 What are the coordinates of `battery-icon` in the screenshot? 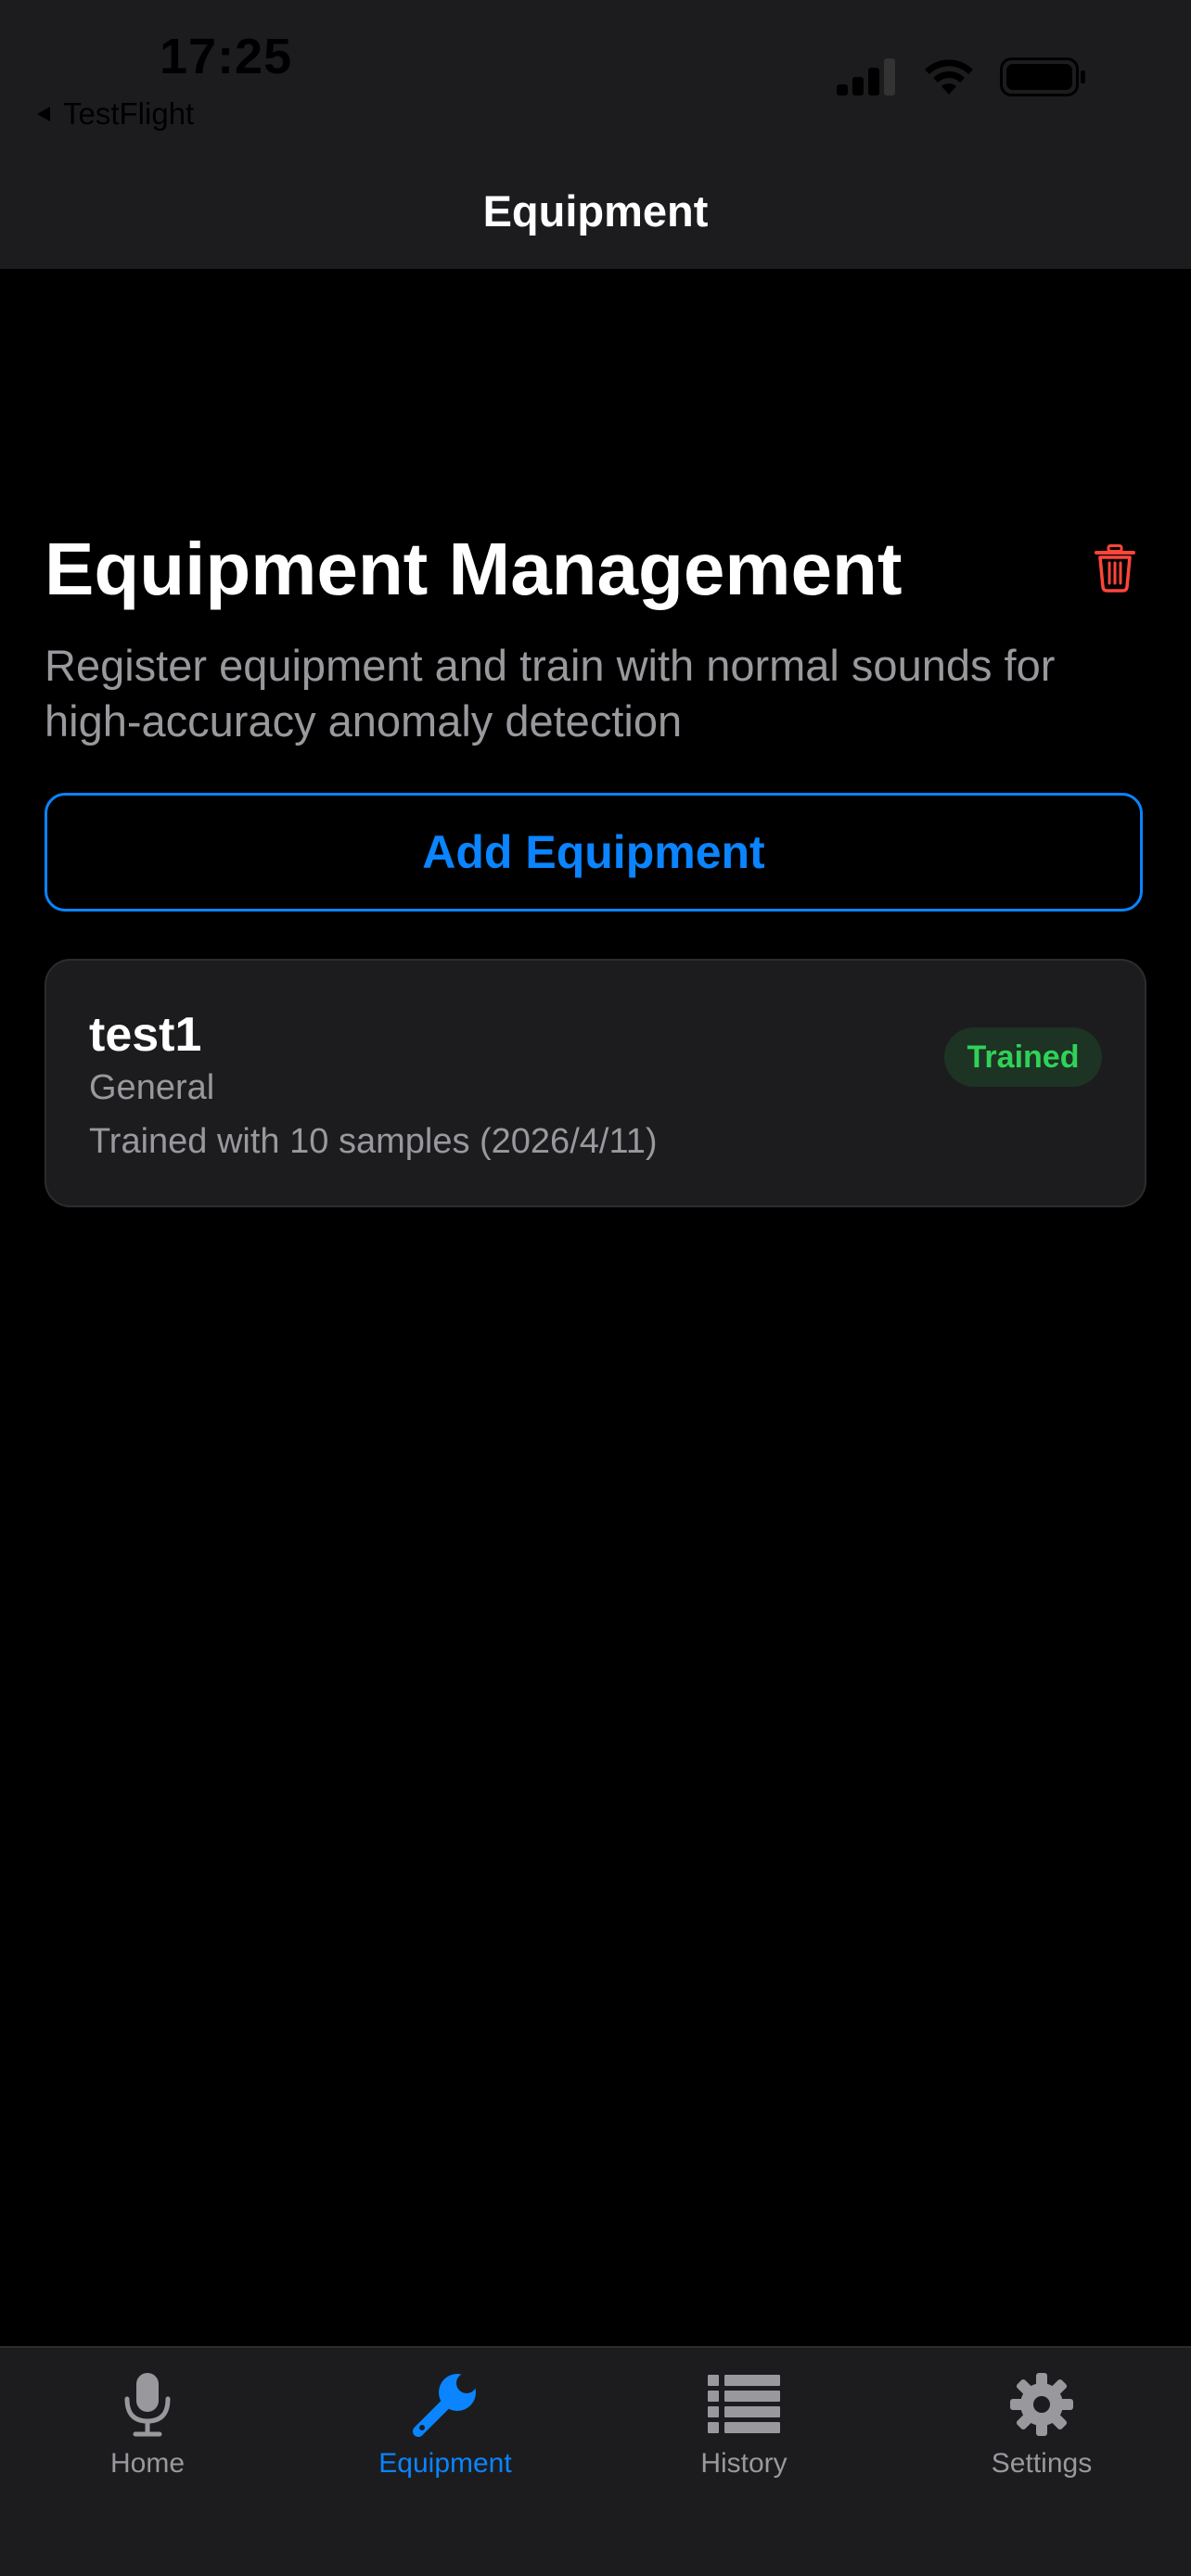 It's located at (1042, 76).